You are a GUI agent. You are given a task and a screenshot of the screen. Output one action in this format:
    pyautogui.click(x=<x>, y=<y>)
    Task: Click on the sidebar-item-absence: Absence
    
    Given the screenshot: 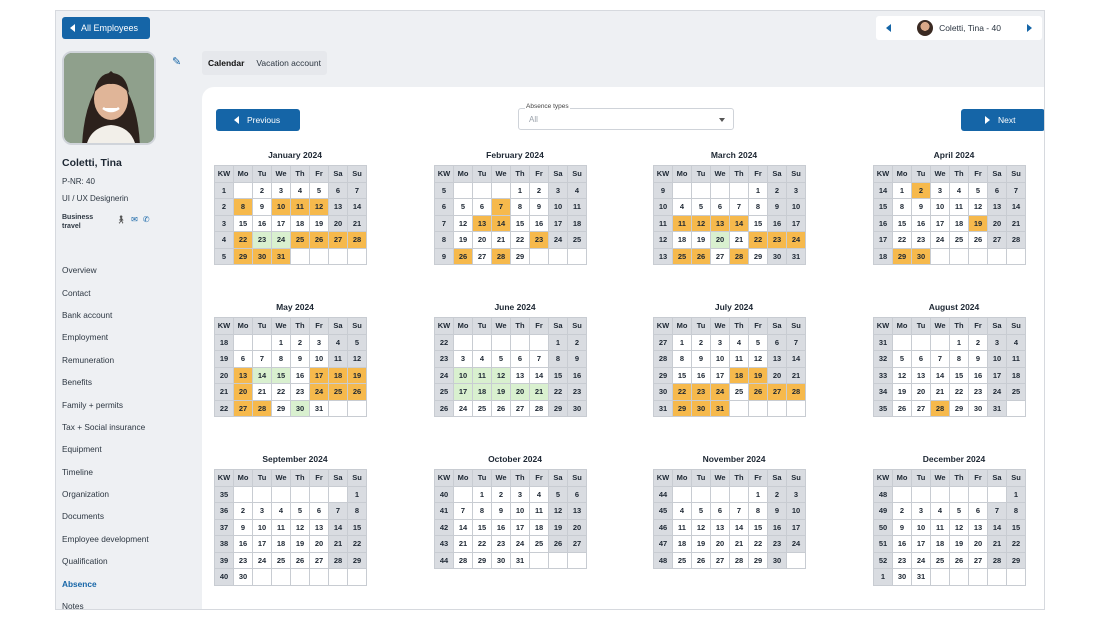 What is the action you would take?
    pyautogui.click(x=127, y=583)
    